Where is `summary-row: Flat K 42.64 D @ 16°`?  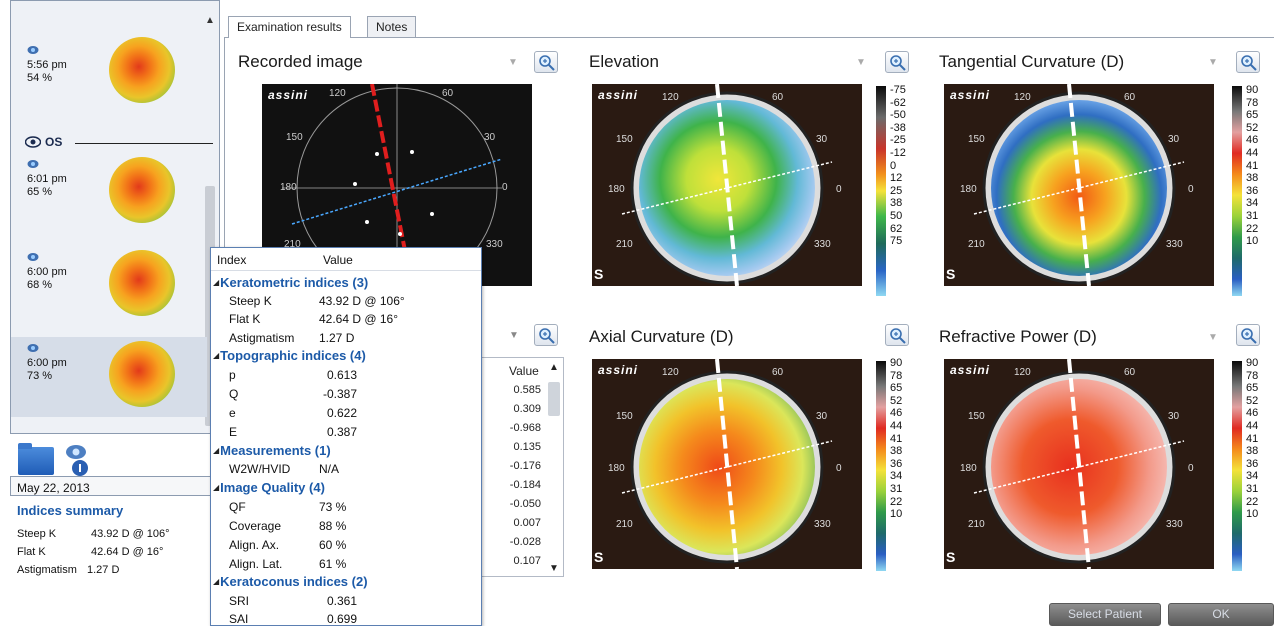 summary-row: Flat K 42.64 D @ 16° is located at coordinates (90, 552).